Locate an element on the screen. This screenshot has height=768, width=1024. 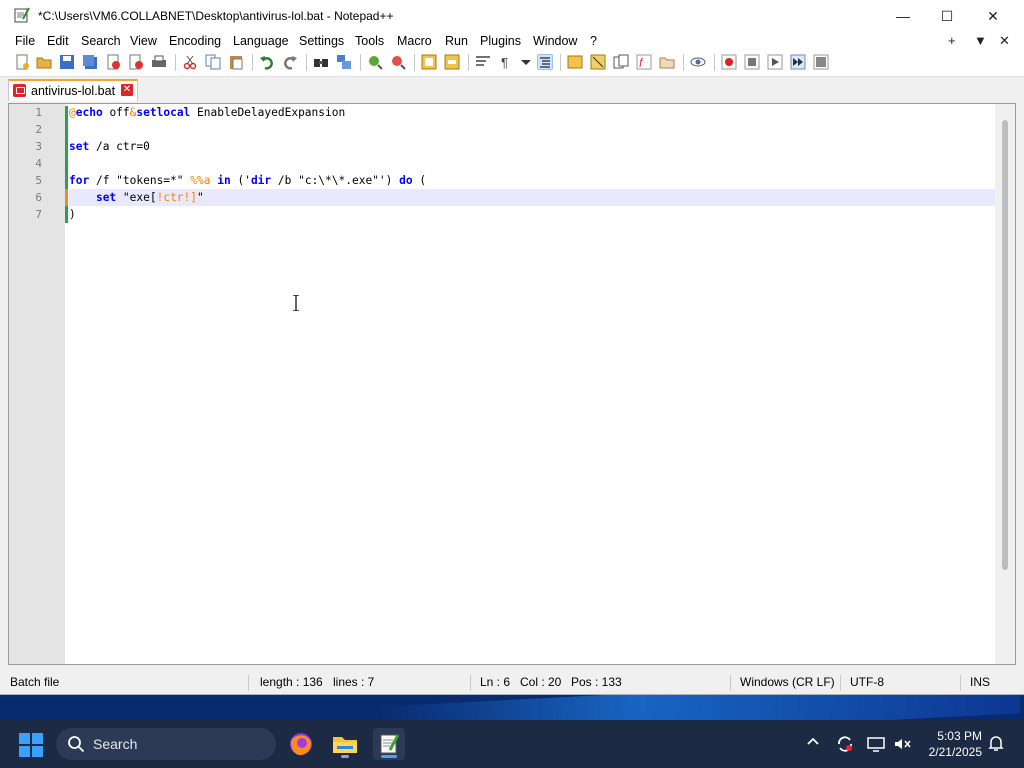
sync-vertical-icon is located at coordinates (429, 62).